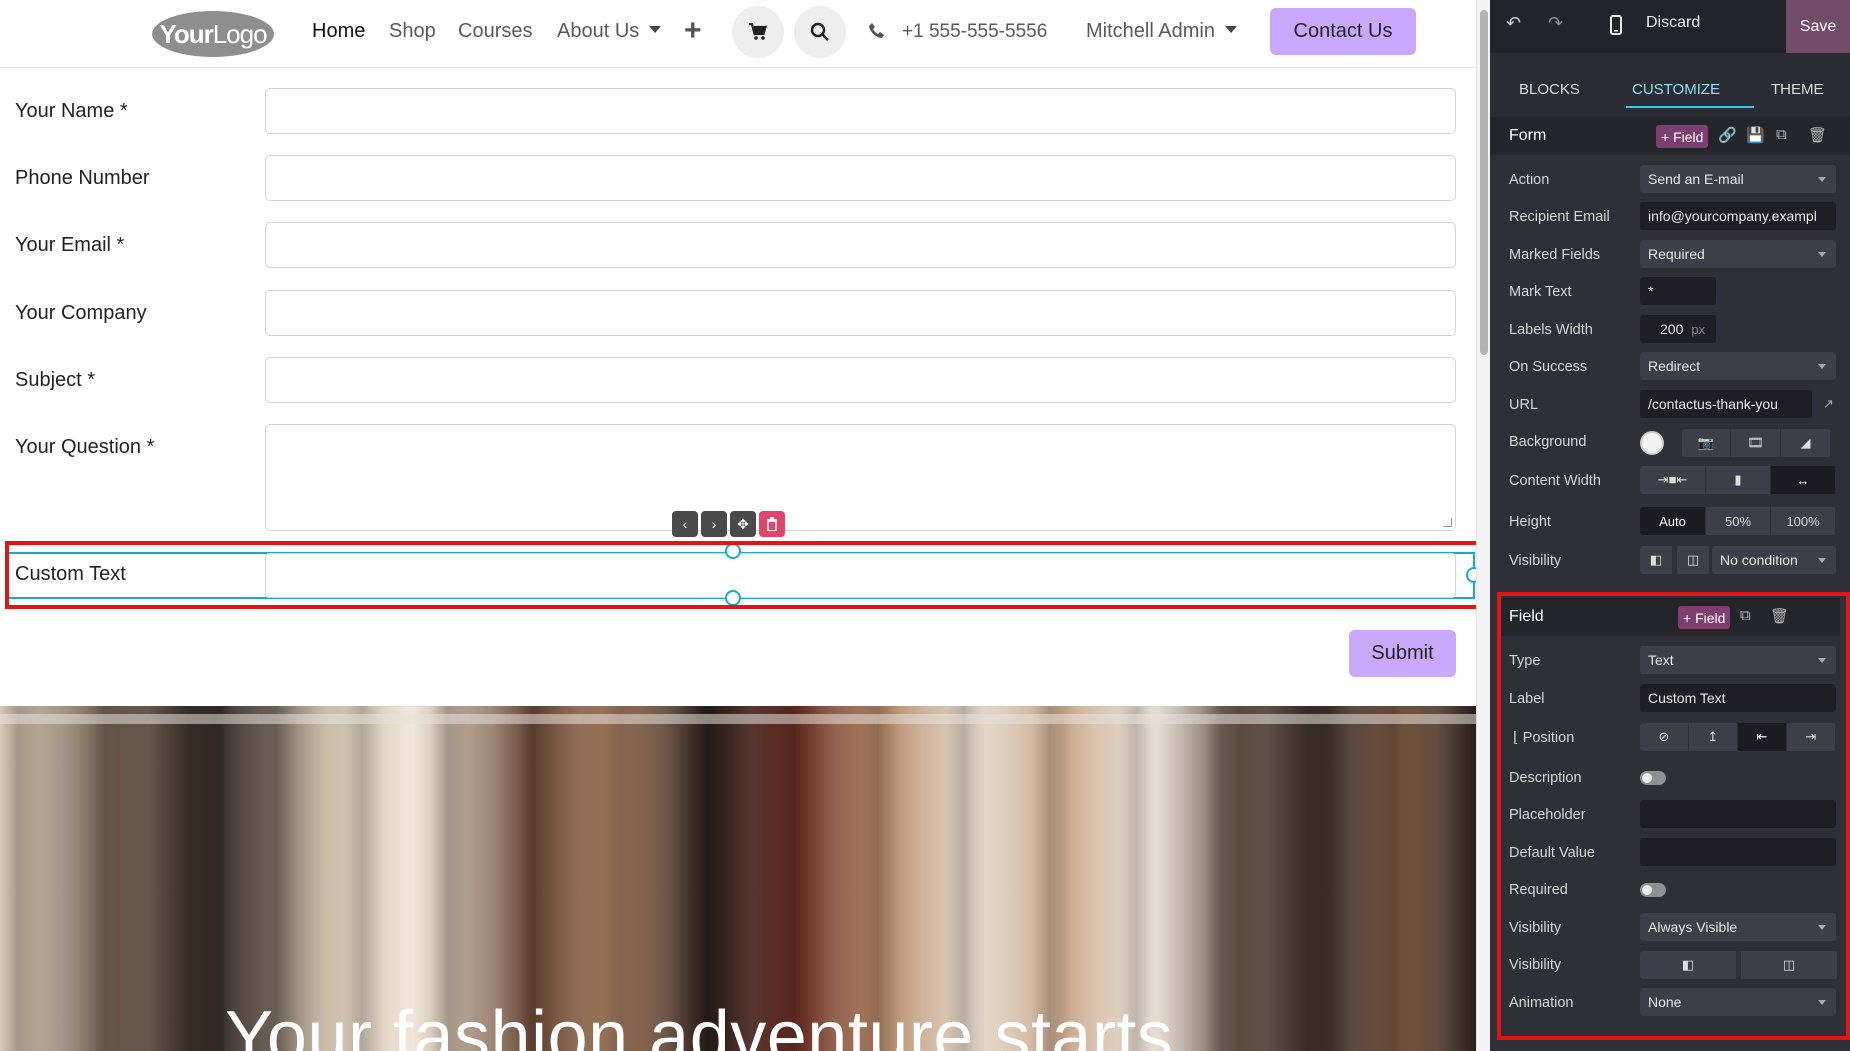 The width and height of the screenshot is (1850, 1051). I want to click on contact-us-button: Contact Us, so click(1343, 31).